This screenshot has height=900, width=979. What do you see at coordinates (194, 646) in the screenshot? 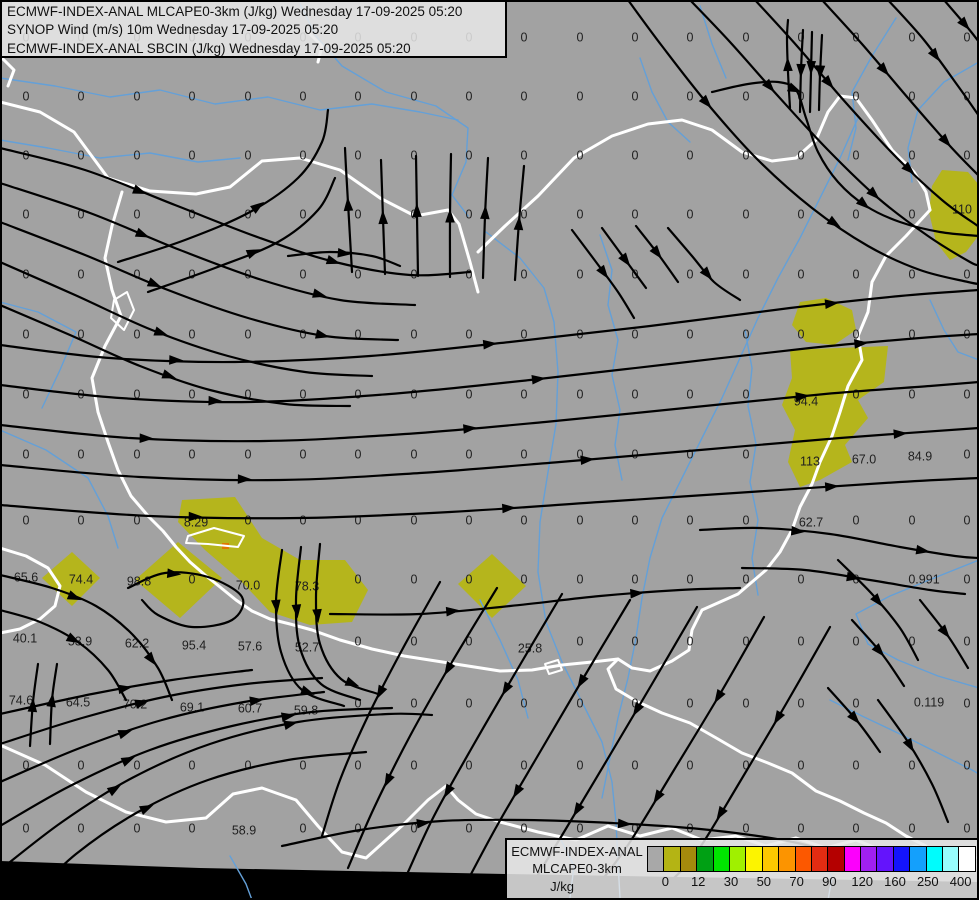
I see `grid-value-label: 95.4` at bounding box center [194, 646].